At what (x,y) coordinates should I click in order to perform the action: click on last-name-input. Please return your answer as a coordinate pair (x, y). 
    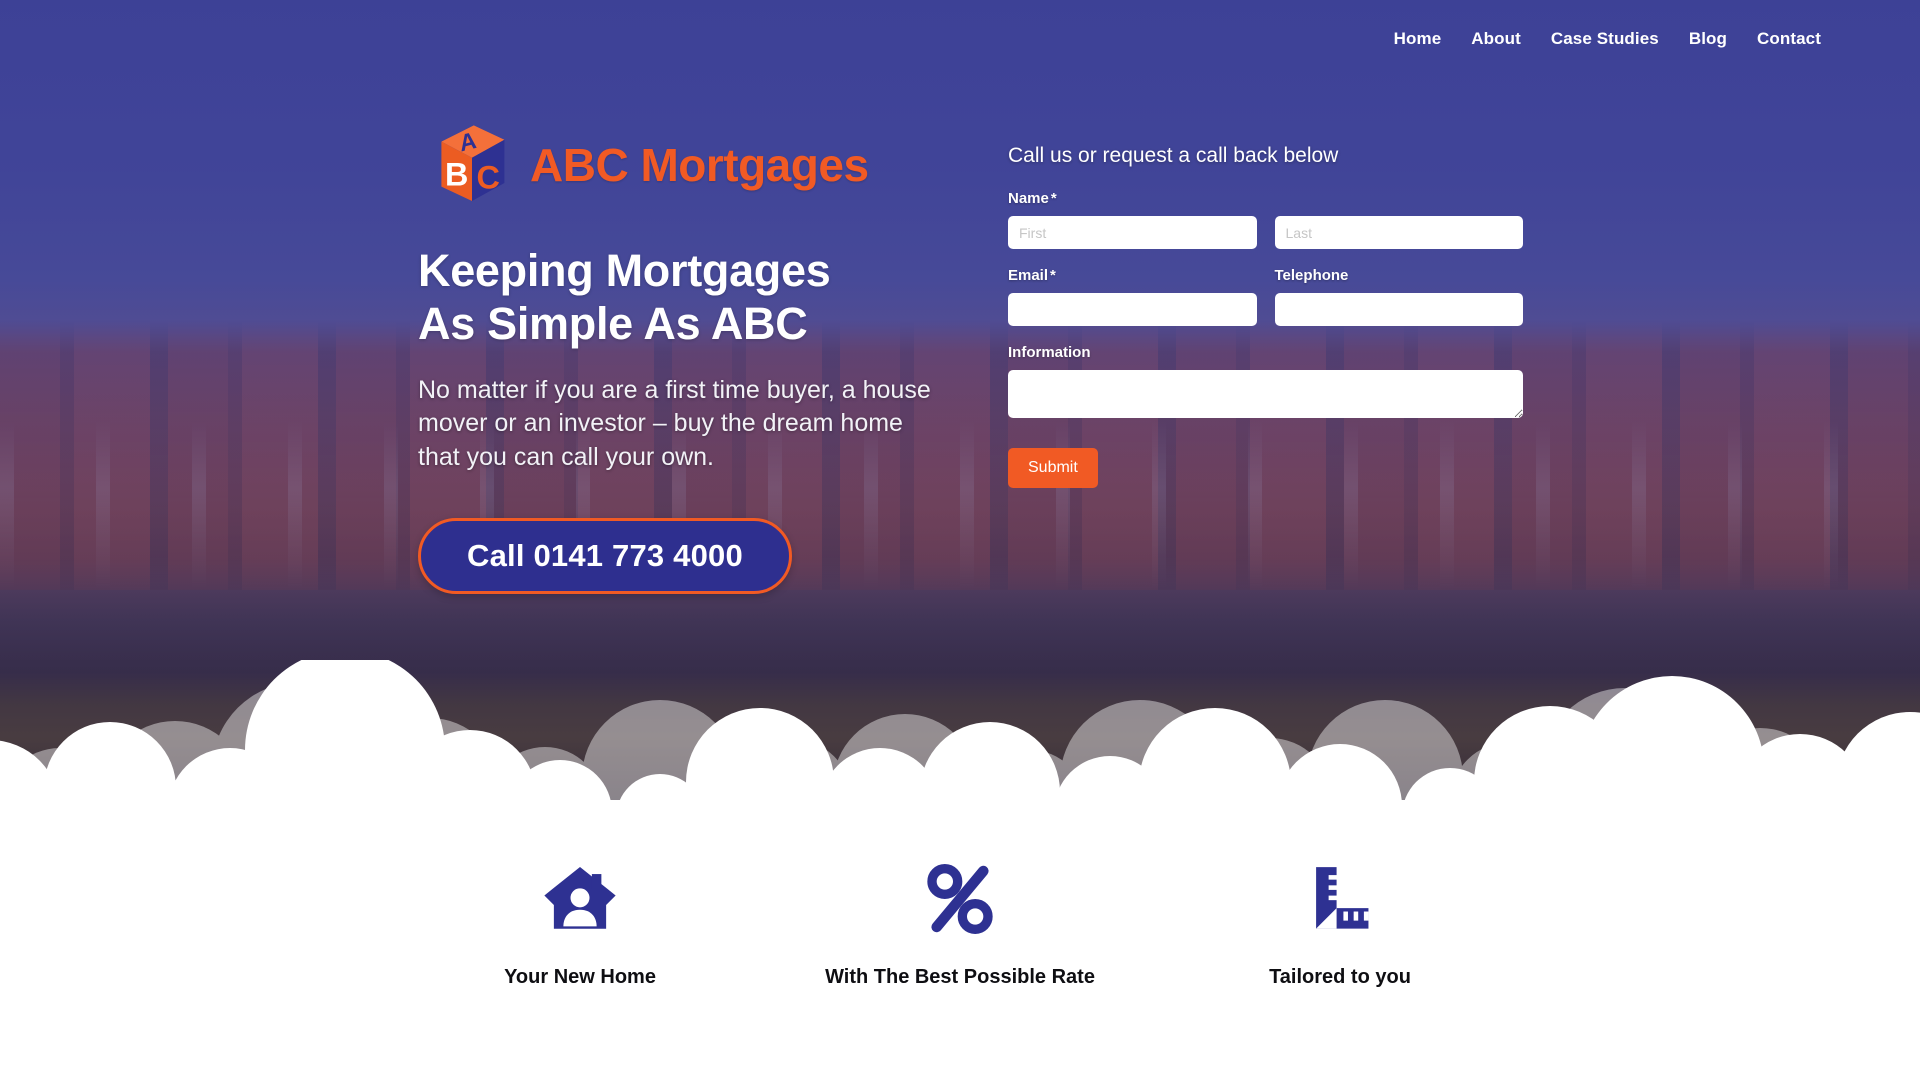
    Looking at the image, I should click on (1398, 232).